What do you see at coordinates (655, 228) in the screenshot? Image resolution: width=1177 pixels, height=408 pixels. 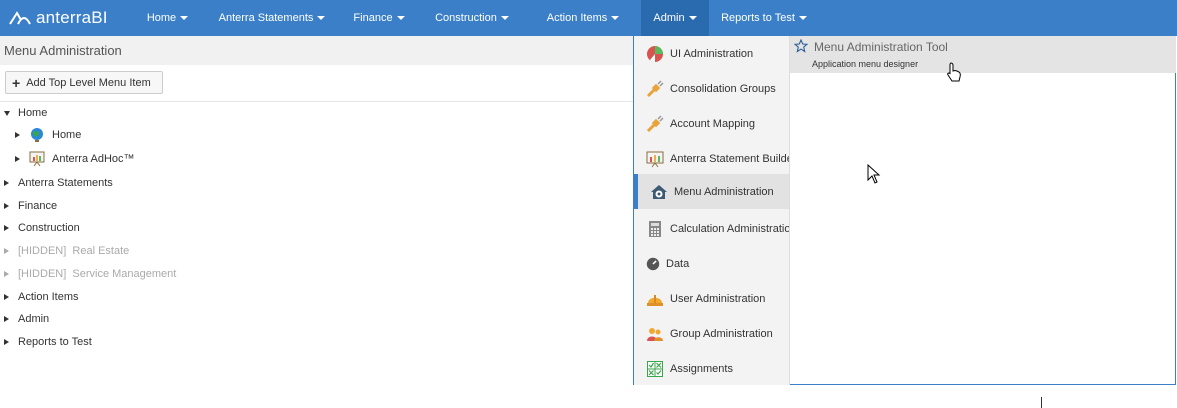 I see `calculator-icon` at bounding box center [655, 228].